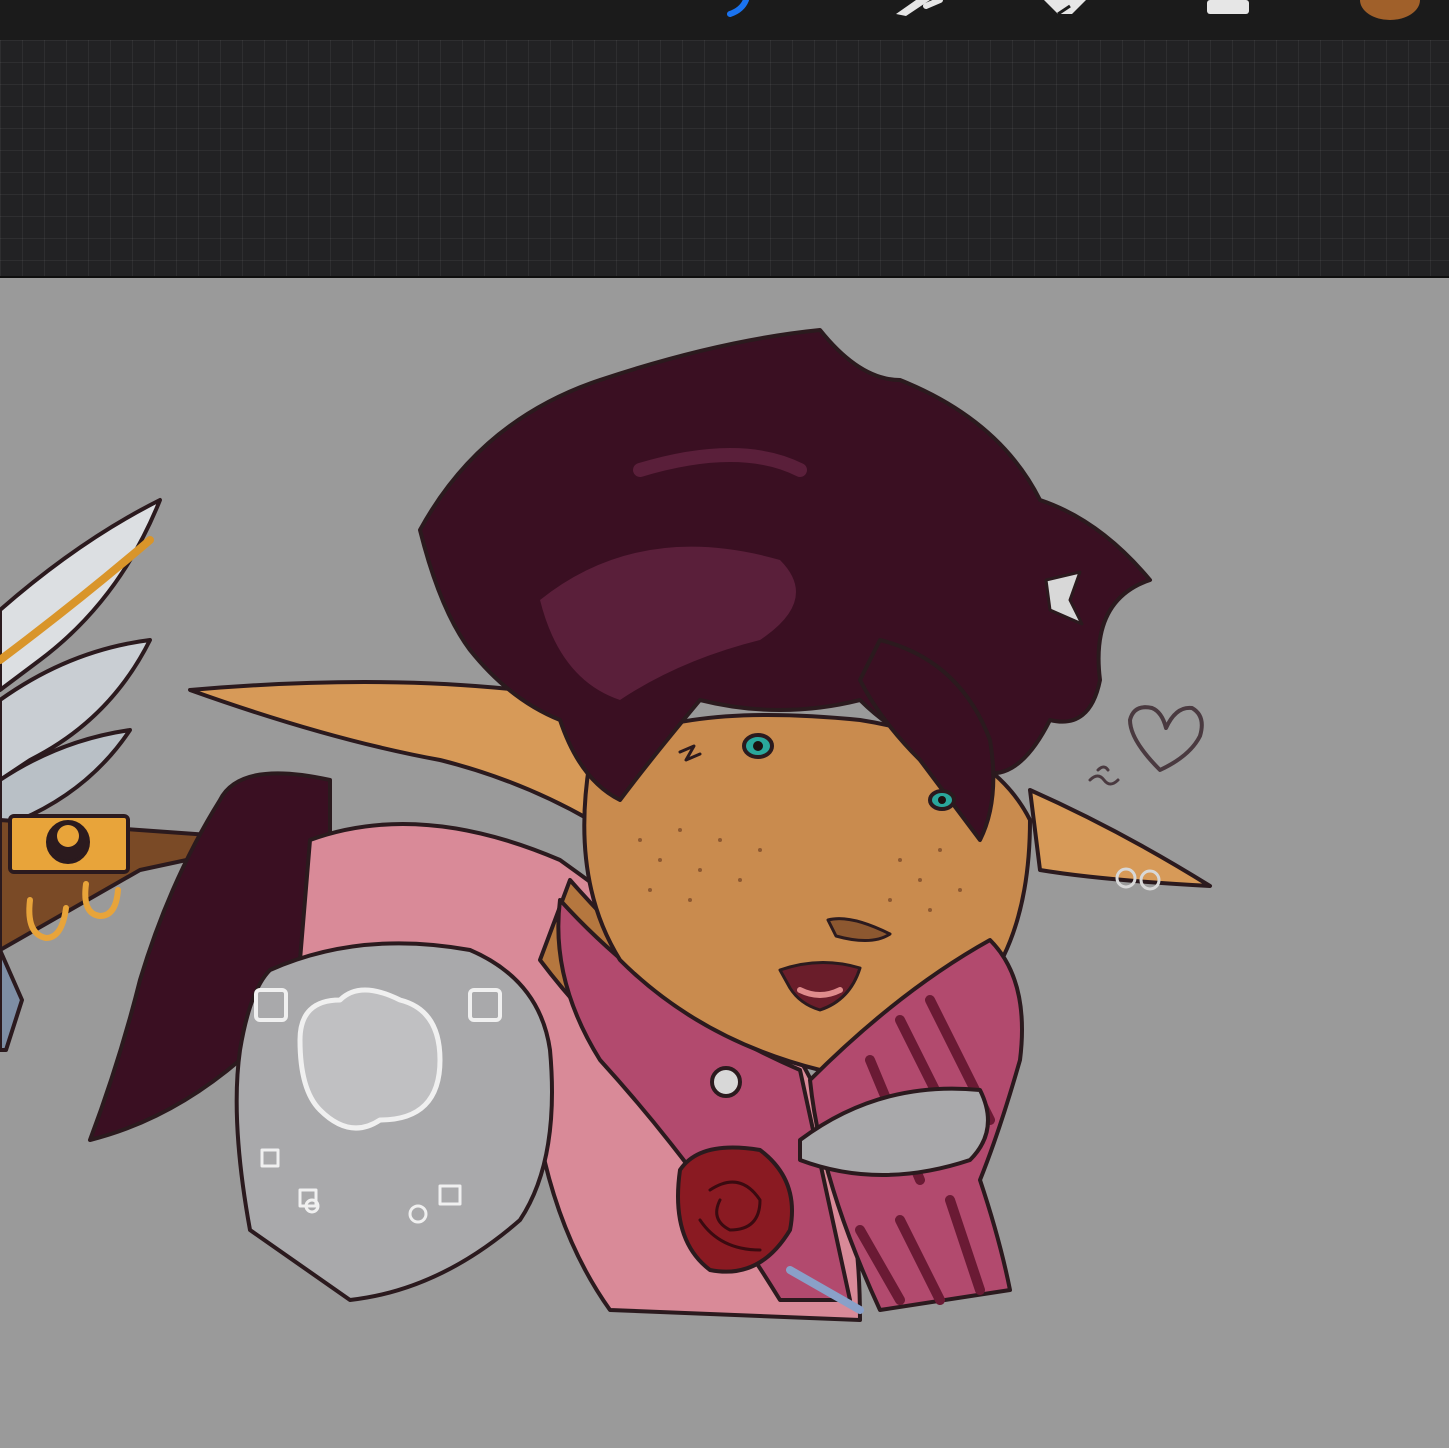 This screenshot has height=1448, width=1449. I want to click on eraser-tool-button, so click(1065, 20).